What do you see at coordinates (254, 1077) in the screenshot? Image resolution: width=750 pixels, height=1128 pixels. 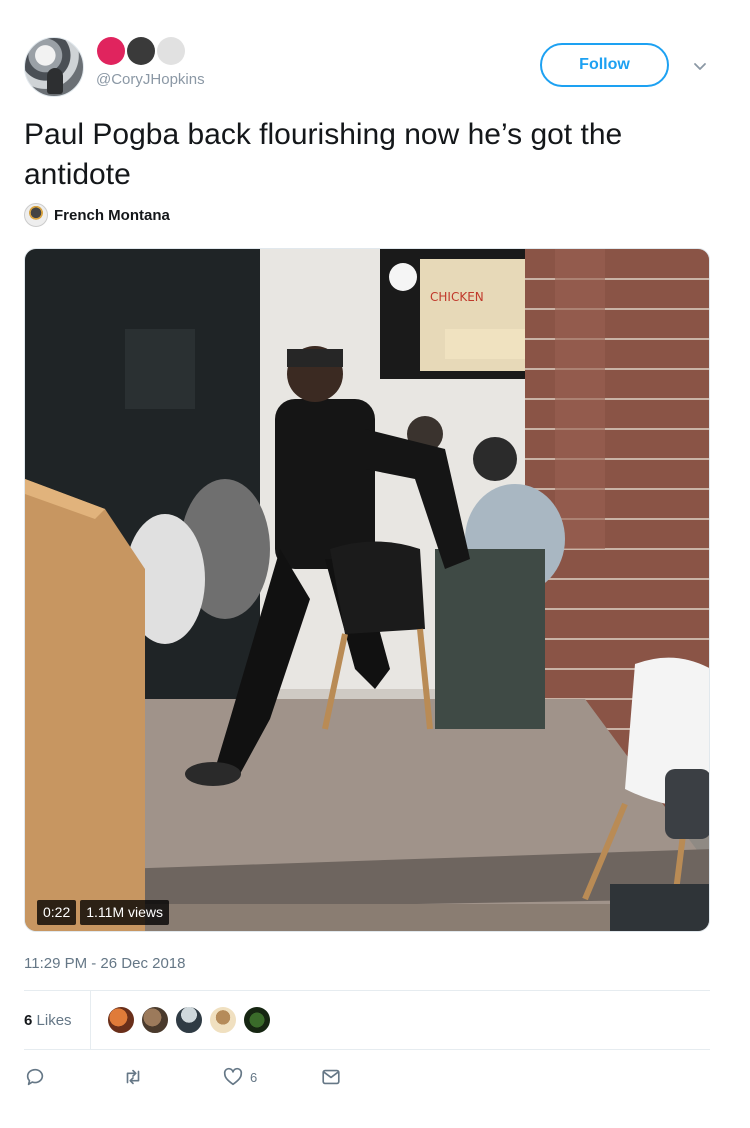 I see `like-count: 6` at bounding box center [254, 1077].